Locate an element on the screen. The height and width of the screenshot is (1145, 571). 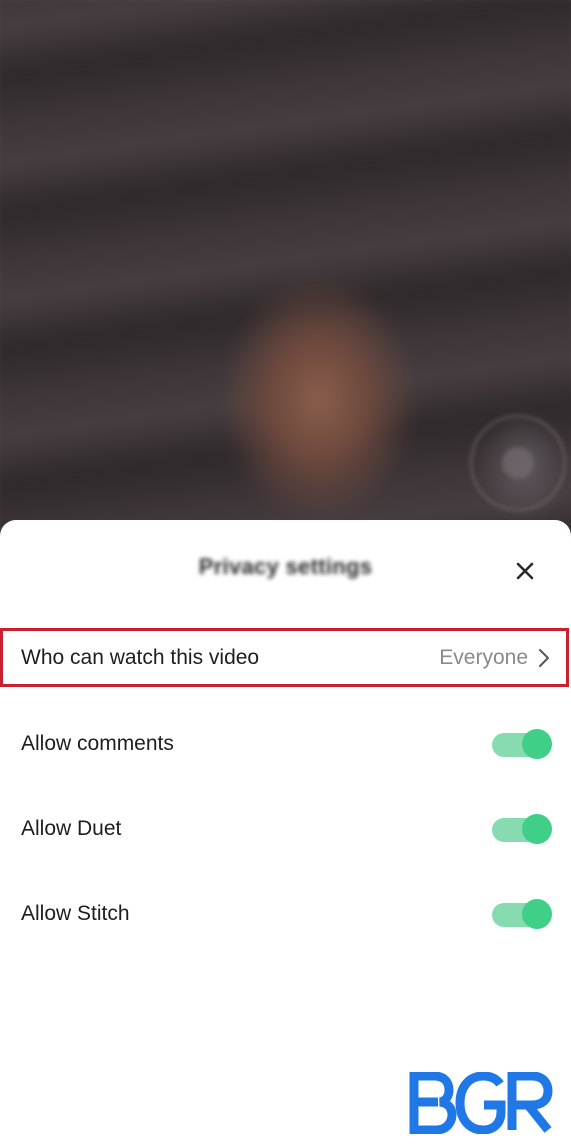
sheet-title: Privacy settings is located at coordinates (285, 566).